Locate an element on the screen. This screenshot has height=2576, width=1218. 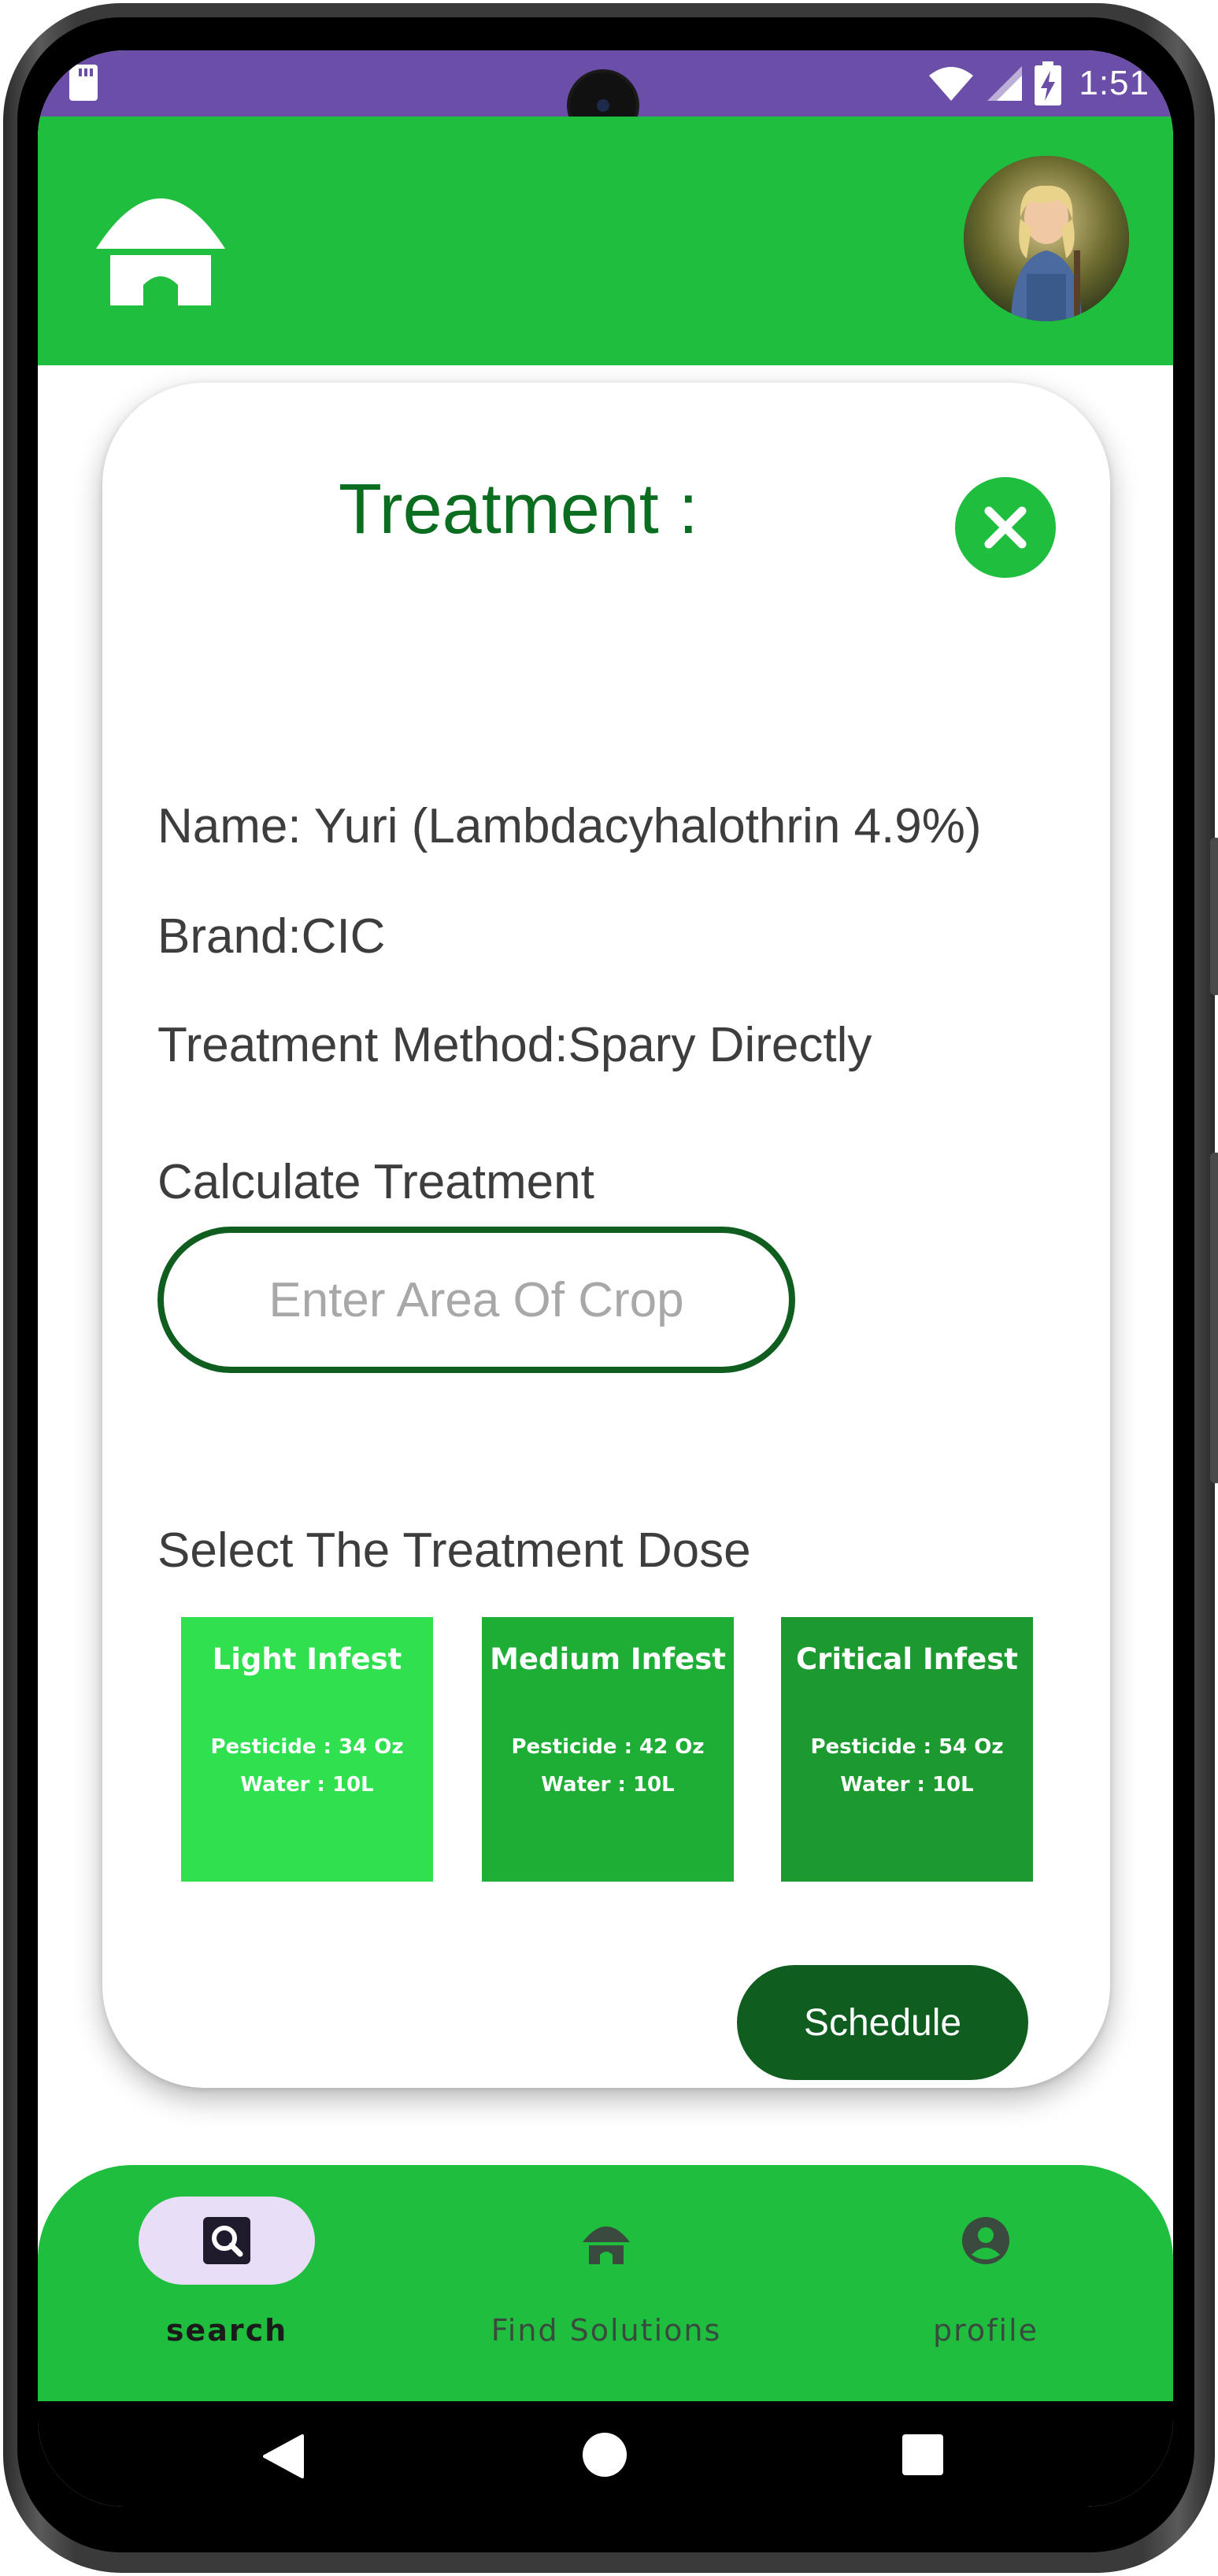
search-icon is located at coordinates (227, 2240).